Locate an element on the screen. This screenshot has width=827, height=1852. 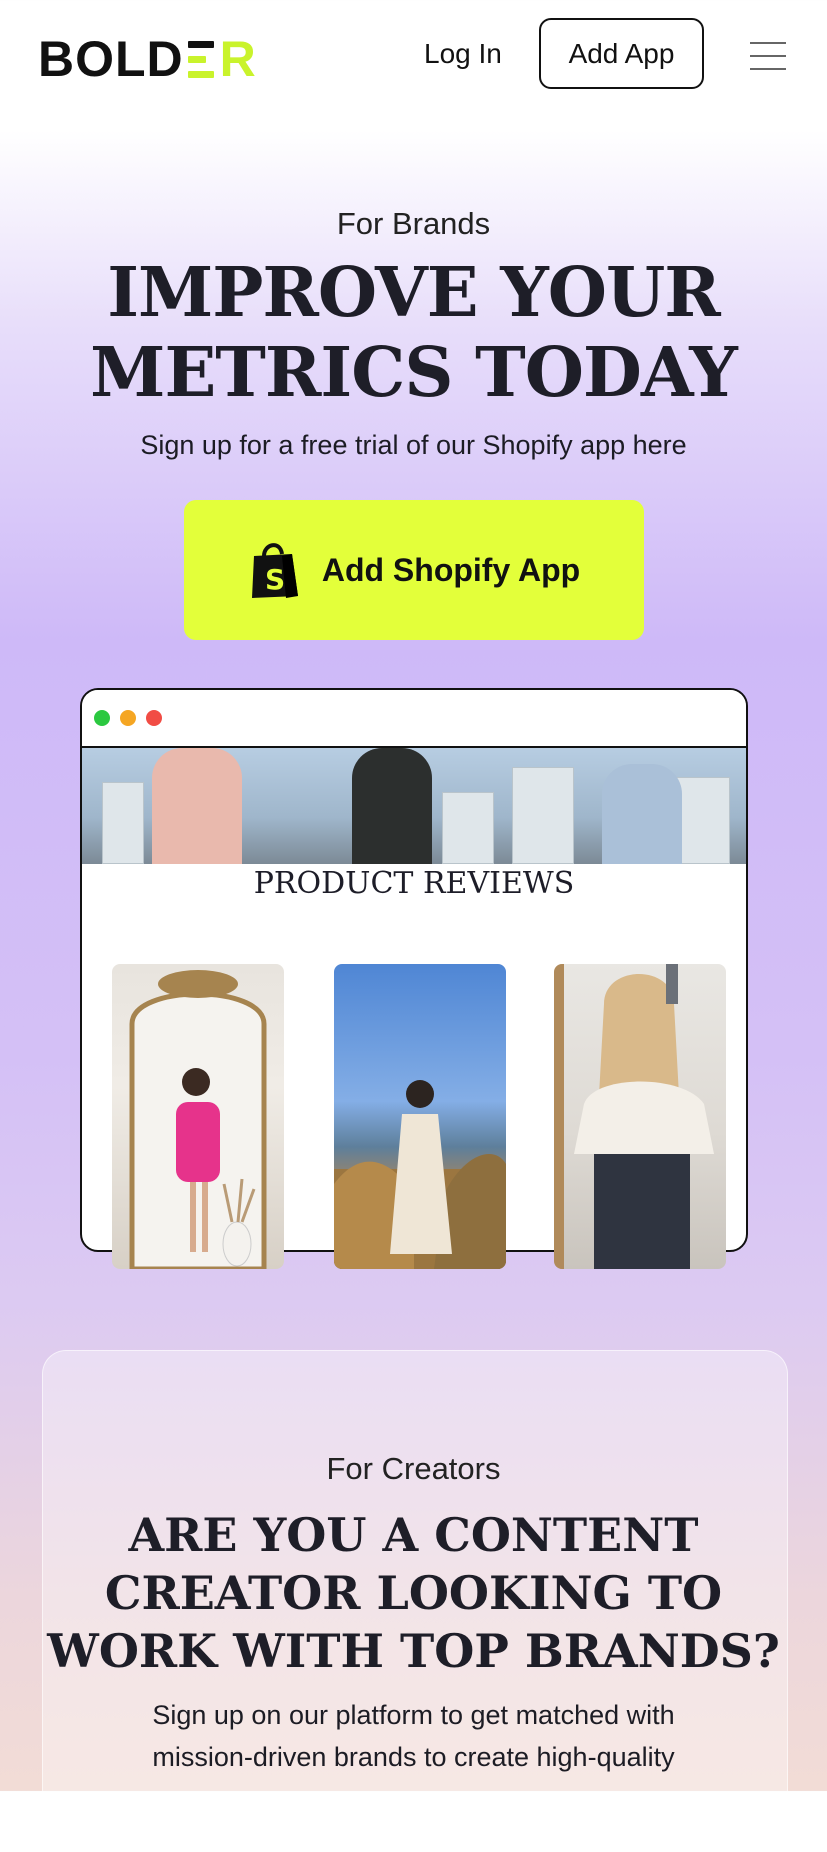
bolder-logo: BOLD R is located at coordinates (147, 59).